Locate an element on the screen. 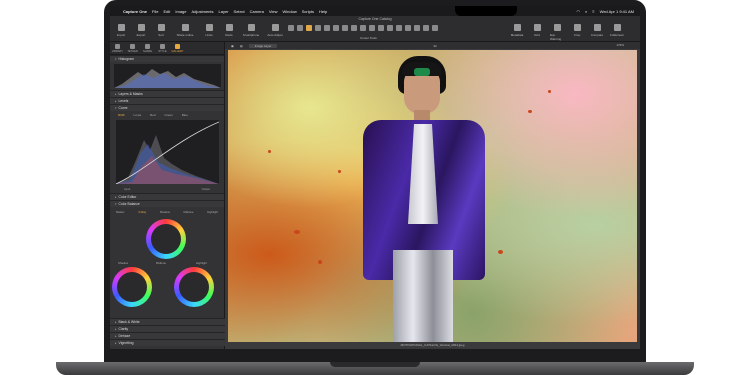  section-levels: Levels is located at coordinates (167, 100).